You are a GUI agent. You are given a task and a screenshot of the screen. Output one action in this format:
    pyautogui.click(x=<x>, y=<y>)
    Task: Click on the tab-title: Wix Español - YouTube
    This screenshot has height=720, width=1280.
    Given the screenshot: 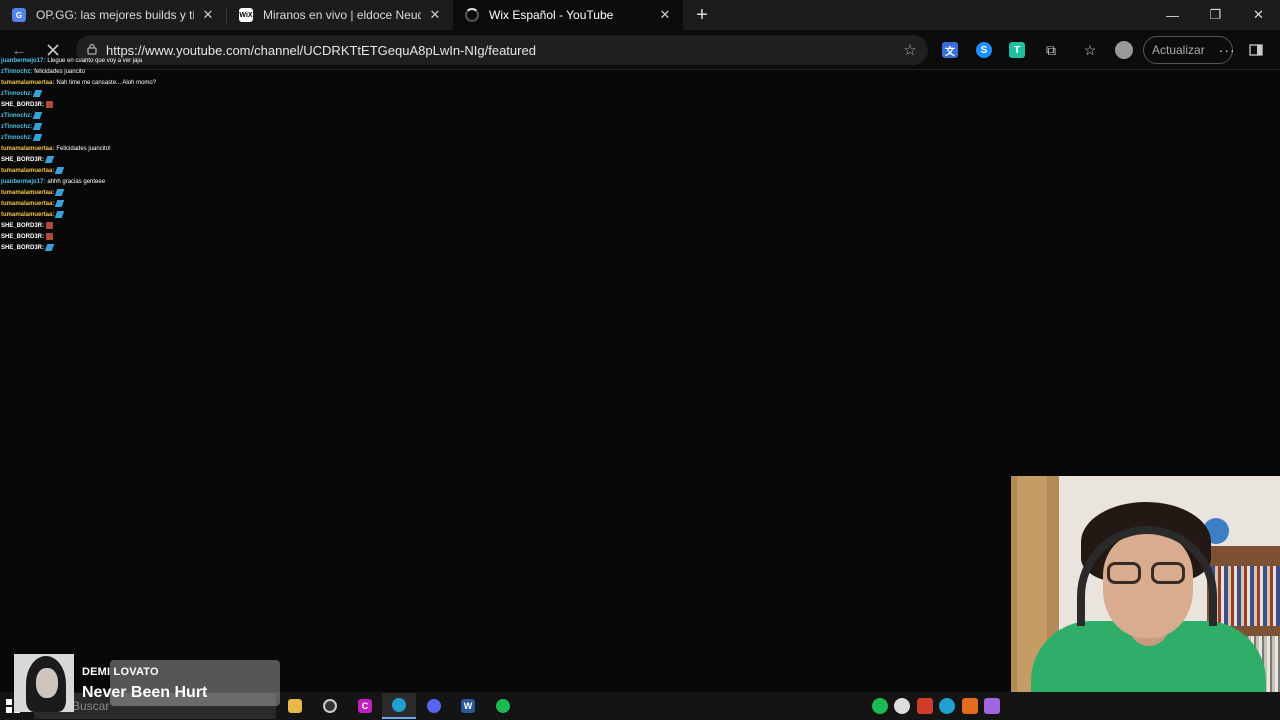 What is the action you would take?
    pyautogui.click(x=551, y=15)
    